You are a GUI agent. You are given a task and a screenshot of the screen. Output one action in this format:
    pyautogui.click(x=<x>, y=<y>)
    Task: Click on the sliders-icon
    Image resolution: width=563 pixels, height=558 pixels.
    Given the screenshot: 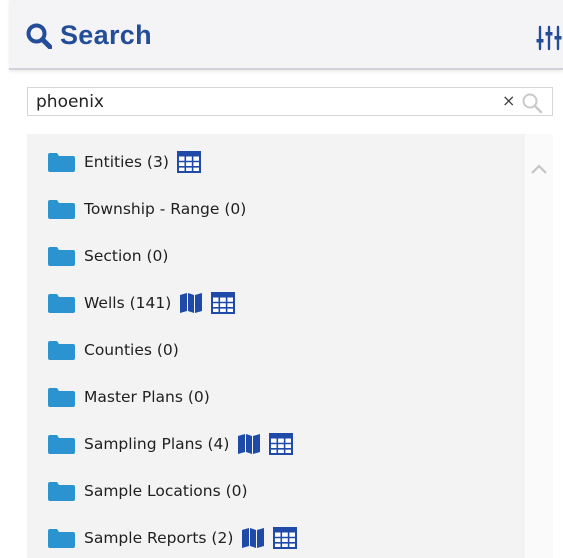 What is the action you would take?
    pyautogui.click(x=549, y=38)
    